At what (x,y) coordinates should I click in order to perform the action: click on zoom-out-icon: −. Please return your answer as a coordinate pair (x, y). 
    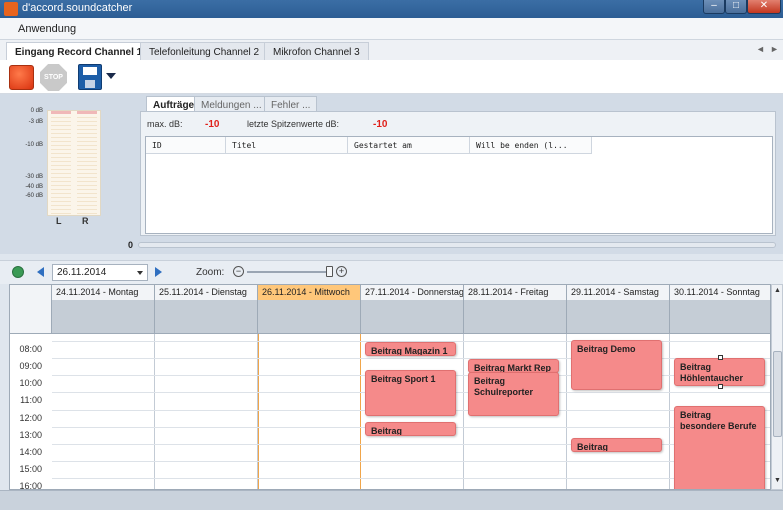
    Looking at the image, I should click on (238, 271).